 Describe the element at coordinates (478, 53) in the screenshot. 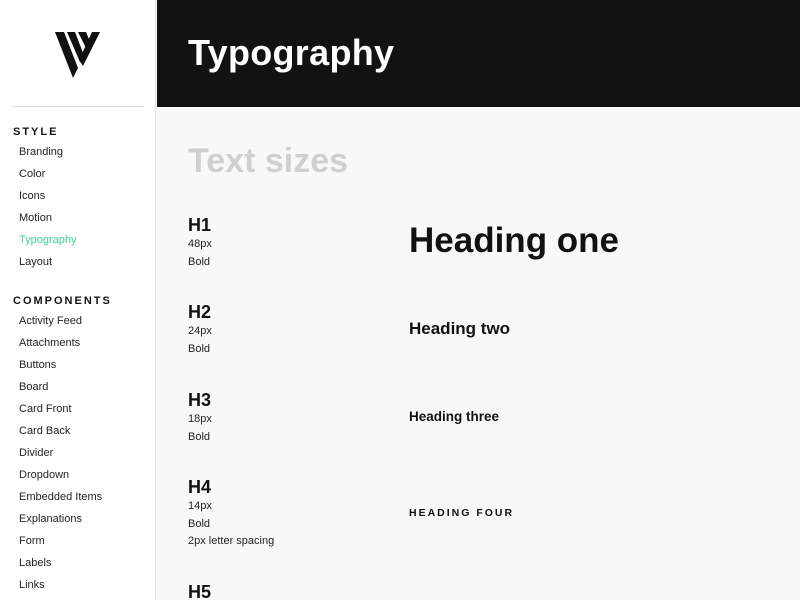

I see `page-header: Typography` at that location.